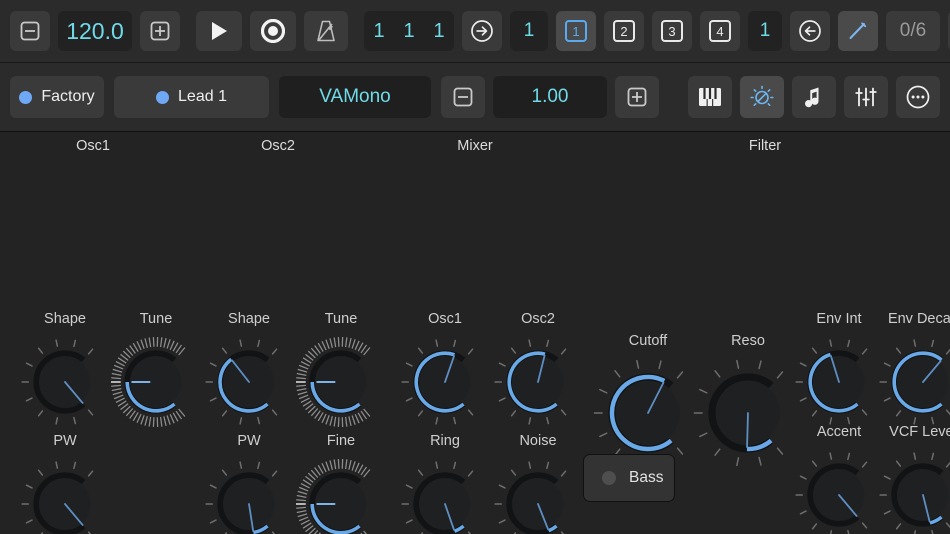 The width and height of the screenshot is (950, 534). Describe the element at coordinates (538, 319) in the screenshot. I see `knob-label-mixer-osc2: Osc2` at that location.